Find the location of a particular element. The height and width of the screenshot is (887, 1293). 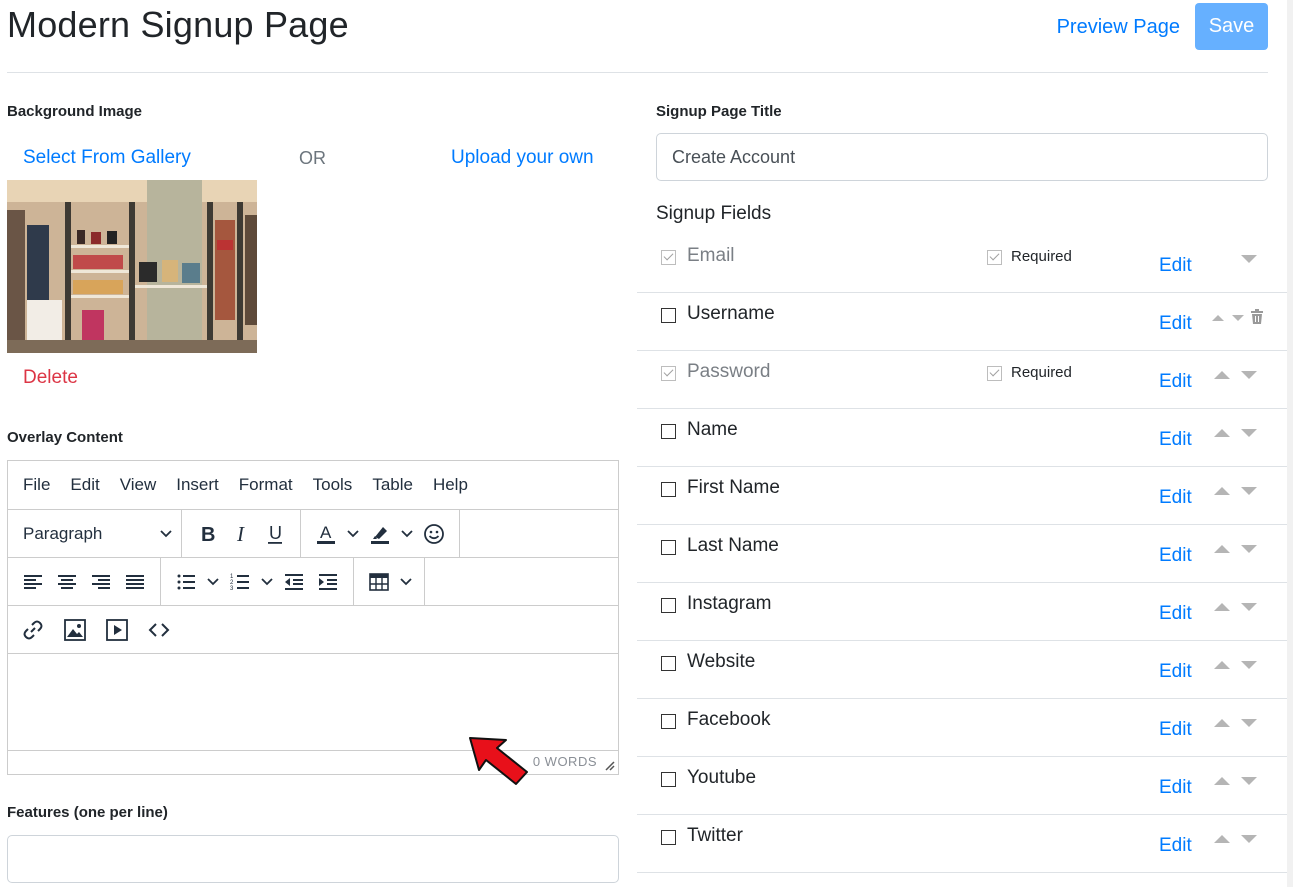

select-from-gallery-link: Select From Gallery is located at coordinates (107, 158).